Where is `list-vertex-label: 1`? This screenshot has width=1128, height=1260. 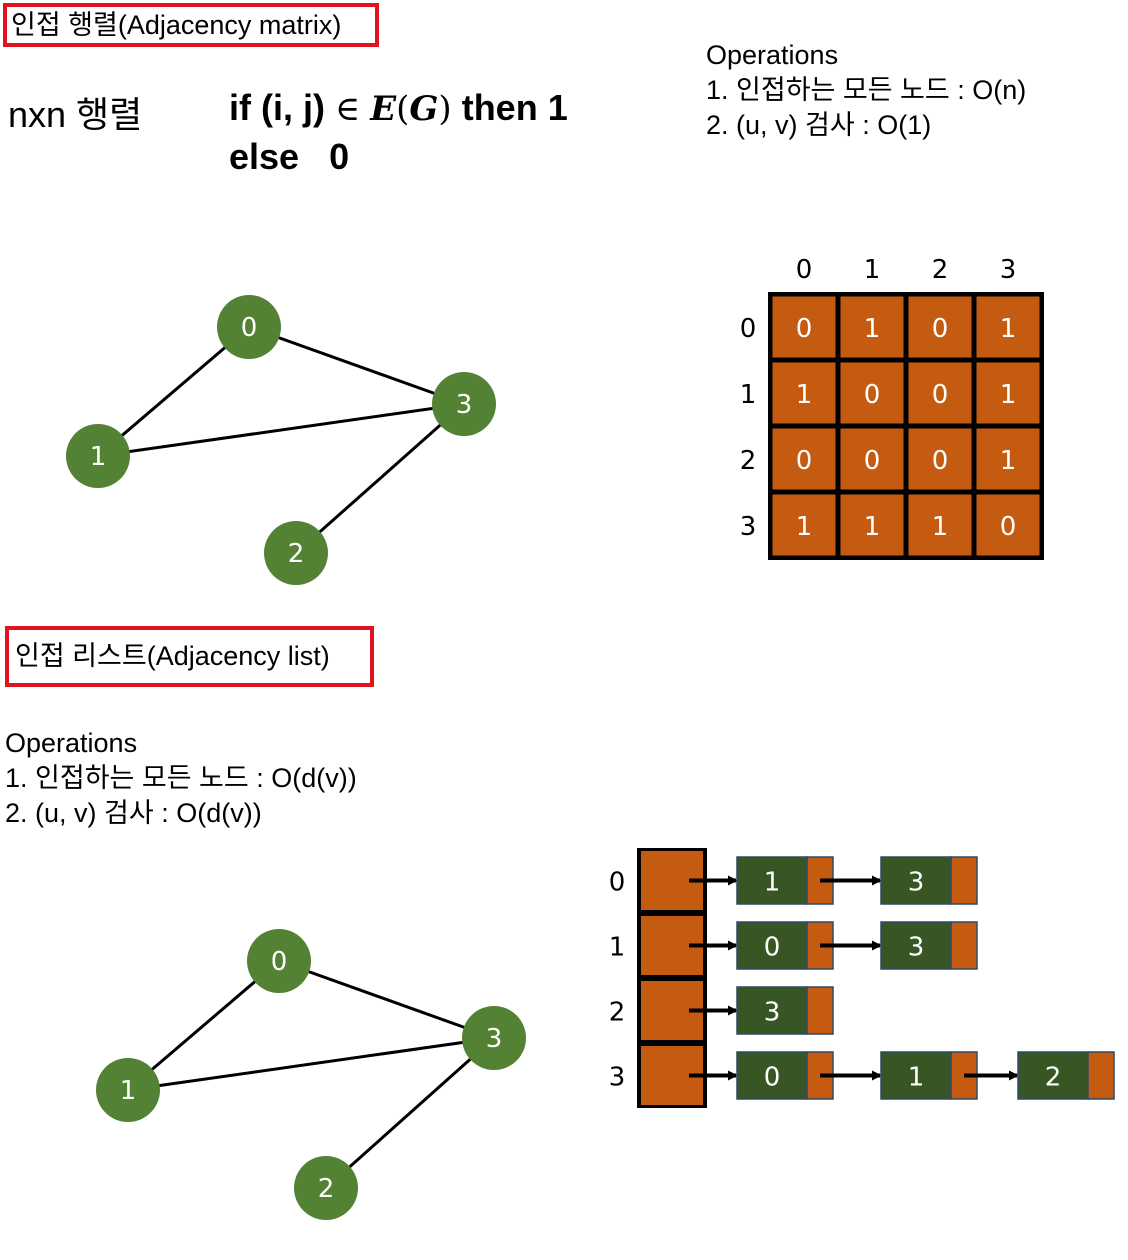 list-vertex-label: 1 is located at coordinates (617, 948).